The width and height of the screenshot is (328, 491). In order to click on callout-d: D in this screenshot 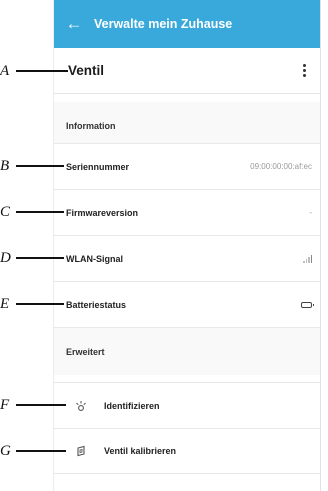, I will do `click(32, 258)`.